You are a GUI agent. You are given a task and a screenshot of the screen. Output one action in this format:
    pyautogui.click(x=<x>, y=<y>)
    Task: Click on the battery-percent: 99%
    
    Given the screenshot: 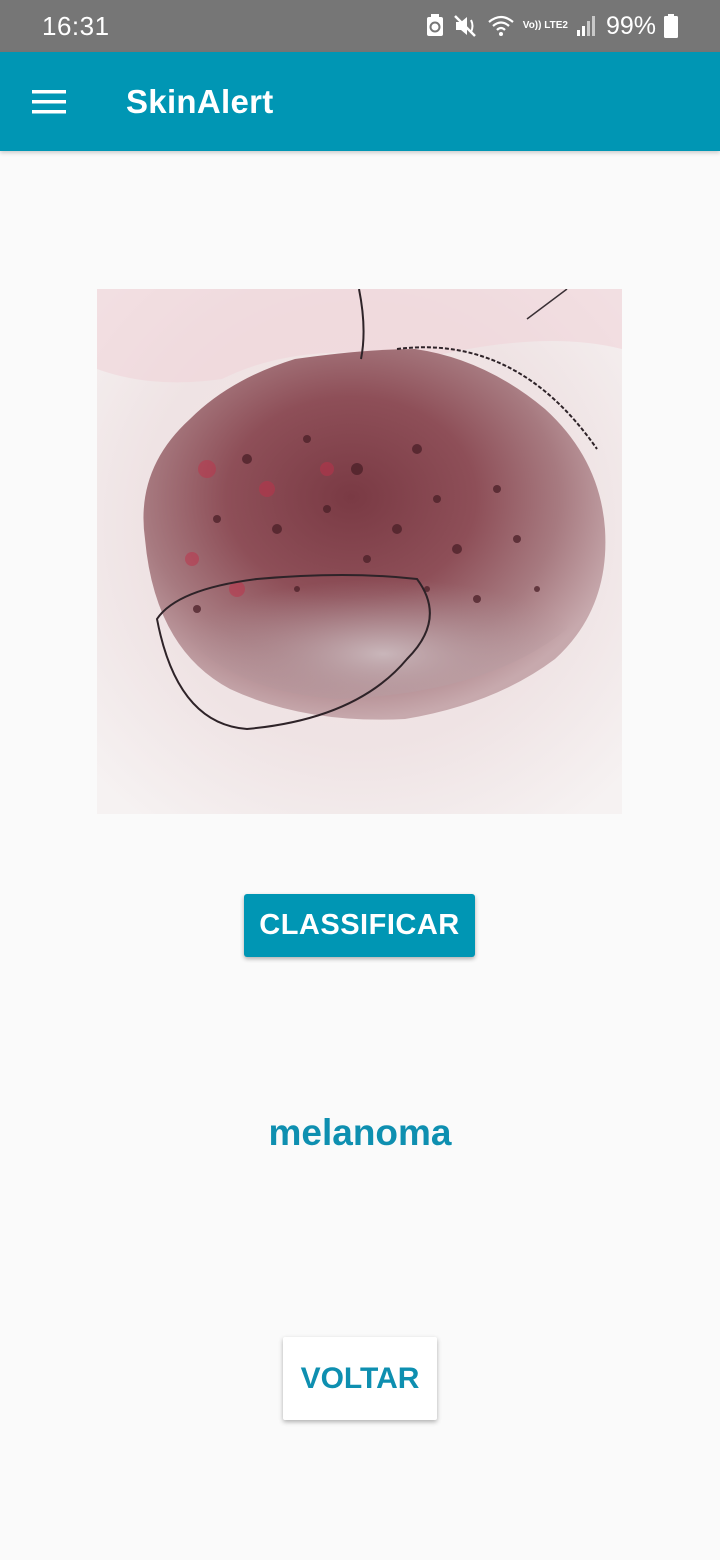 What is the action you would take?
    pyautogui.click(x=630, y=25)
    